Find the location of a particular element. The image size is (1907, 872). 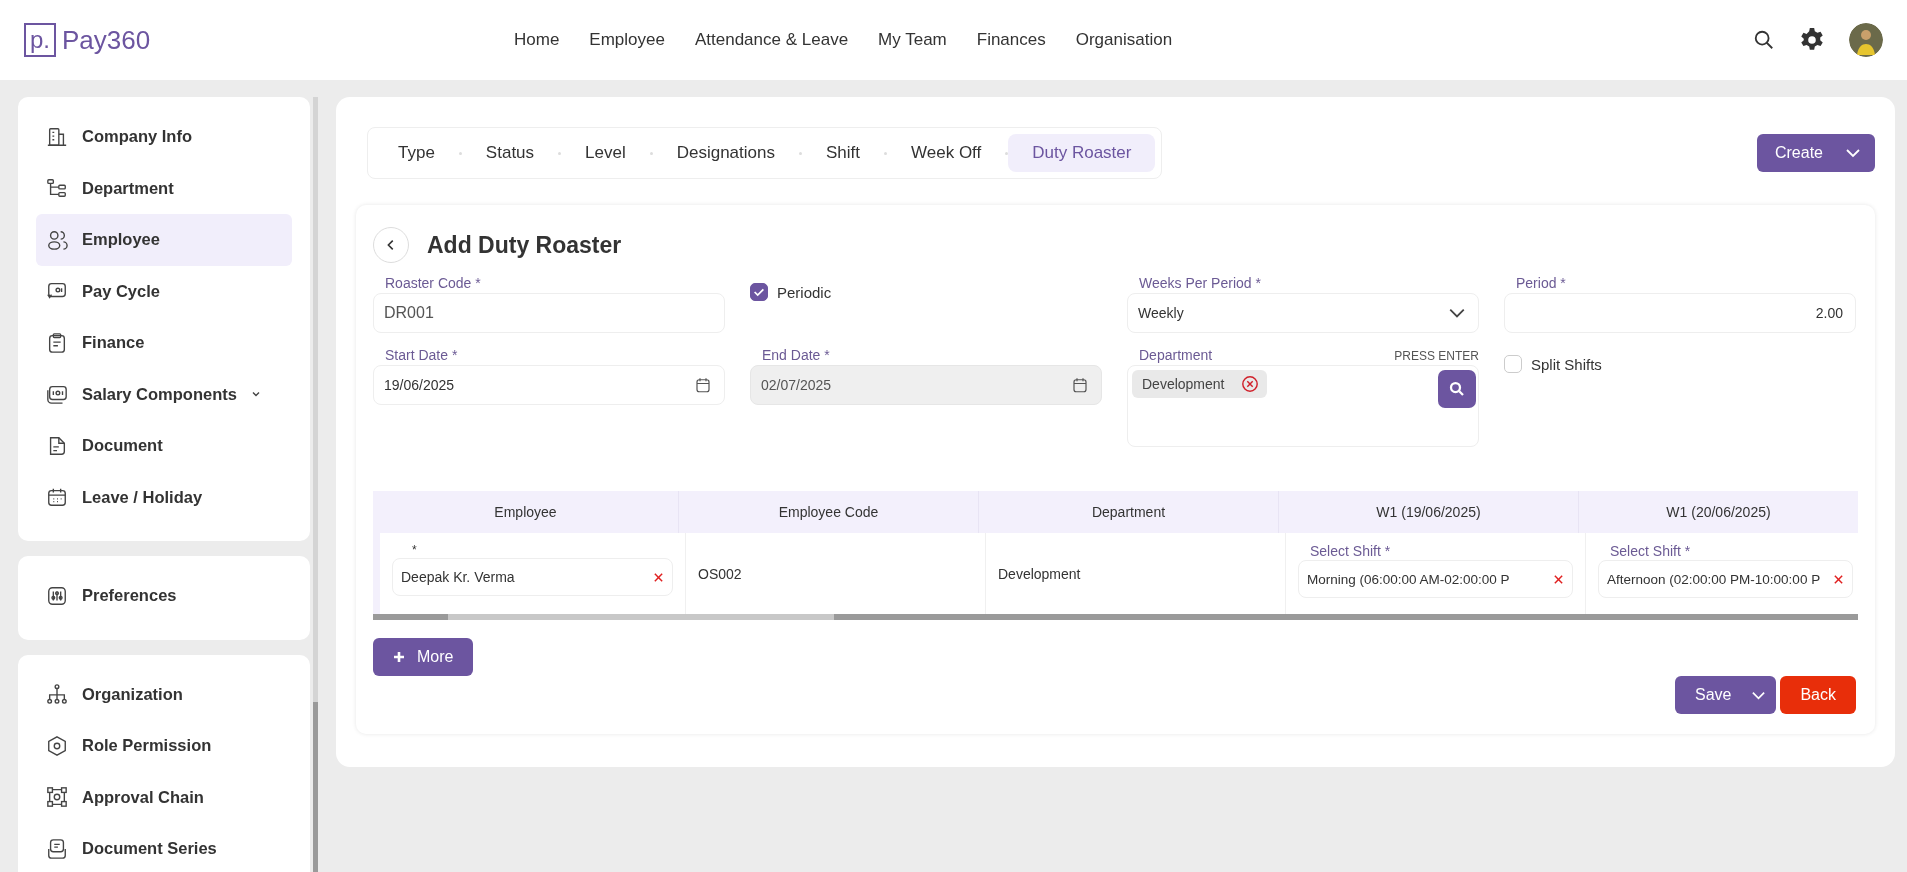

sidebar-item: Department is located at coordinates (164, 188).